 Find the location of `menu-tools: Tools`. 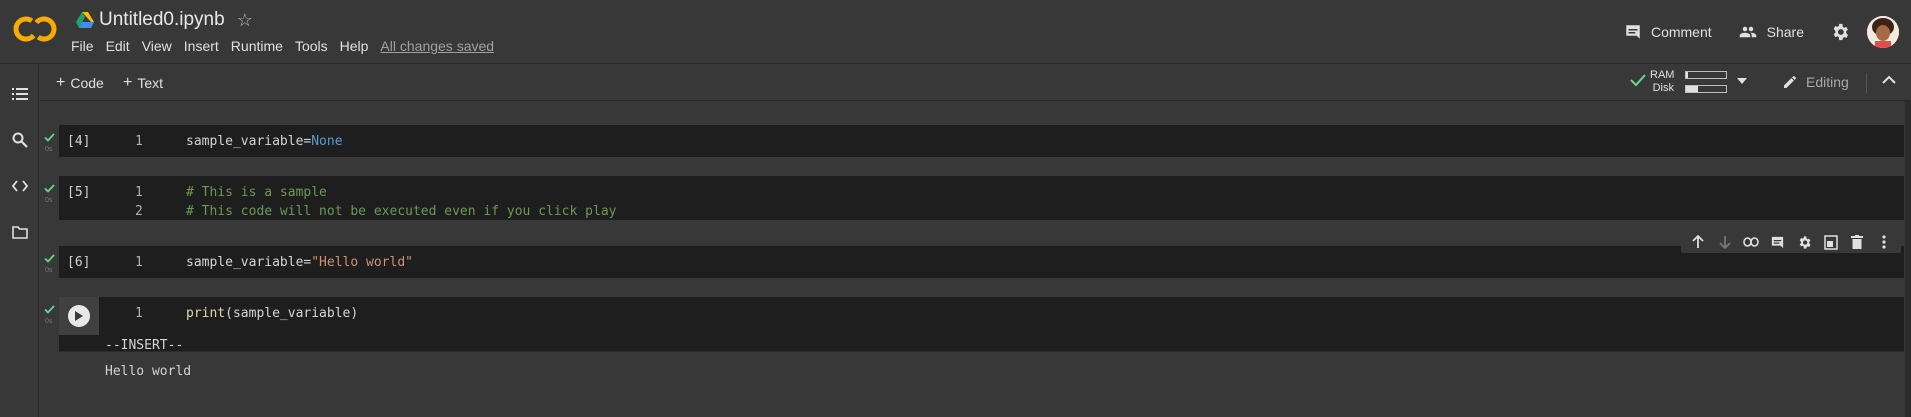

menu-tools: Tools is located at coordinates (311, 46).